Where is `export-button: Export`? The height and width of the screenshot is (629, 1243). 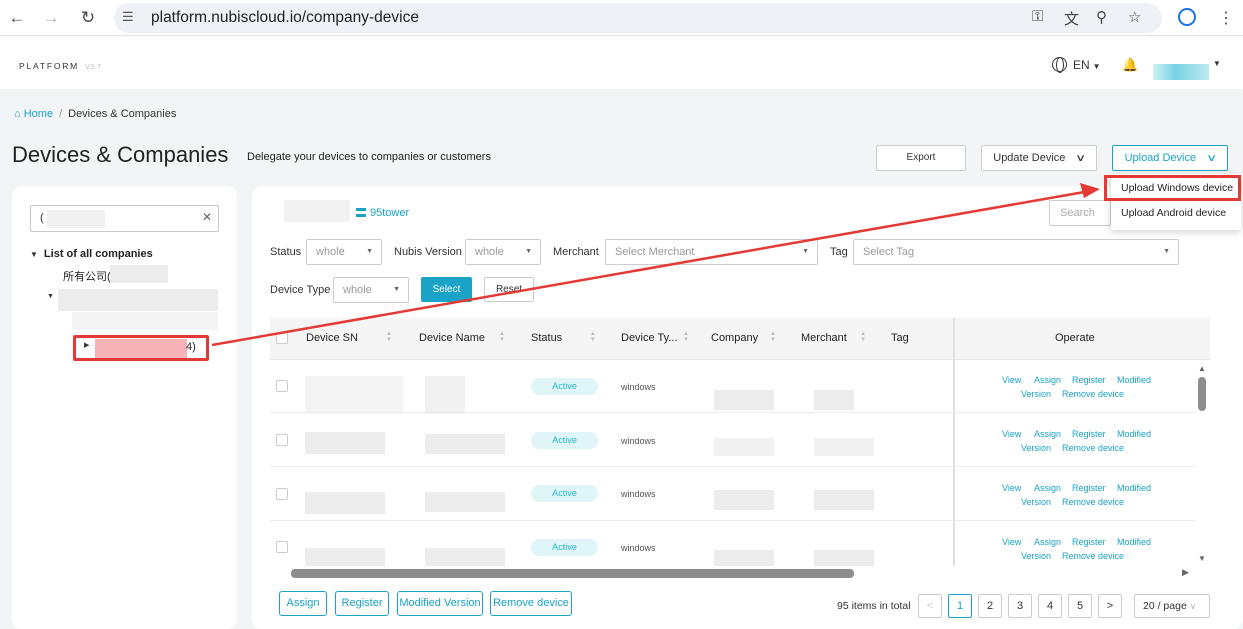 export-button: Export is located at coordinates (921, 158).